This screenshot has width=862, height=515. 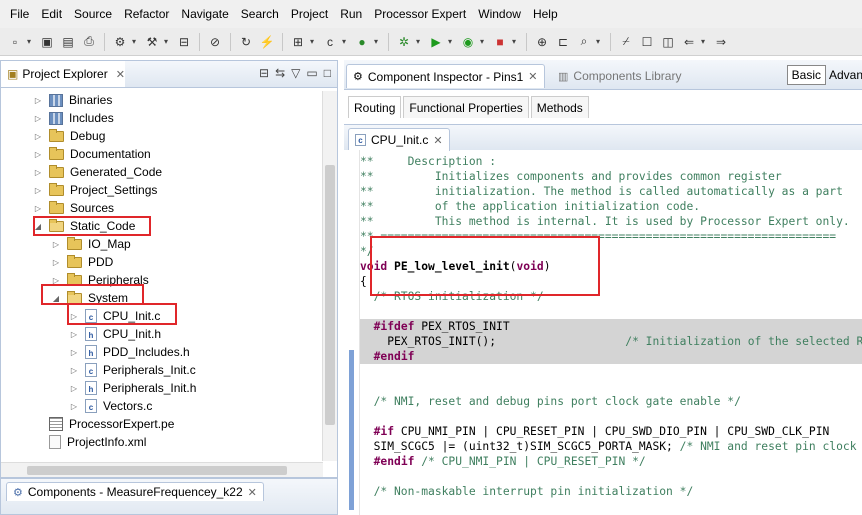 I want to click on menu-item: Source, so click(x=93, y=14).